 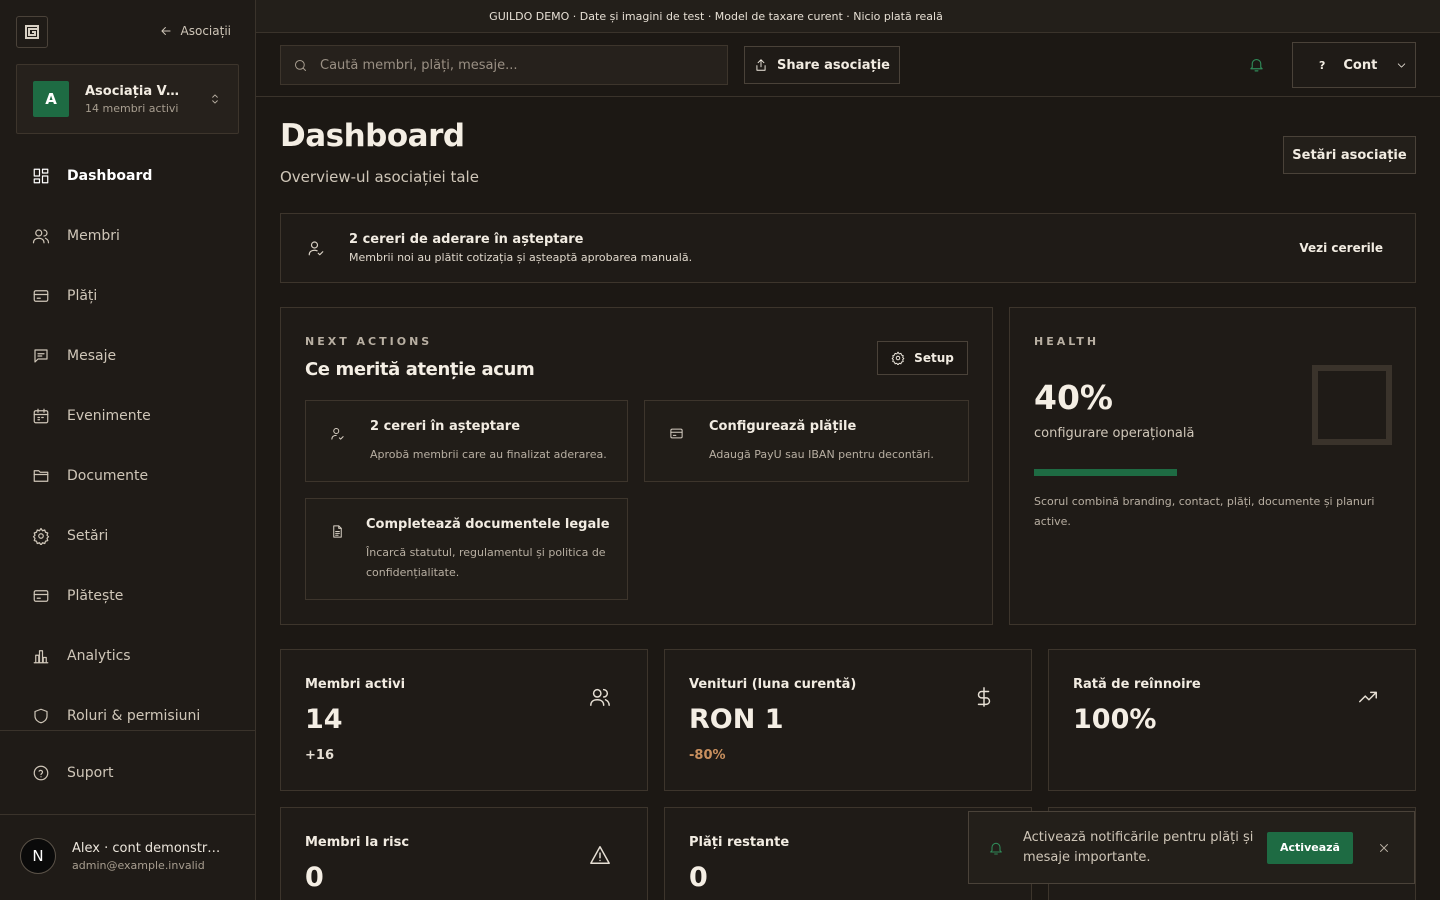 I want to click on setup-button-label: Setup, so click(x=934, y=358).